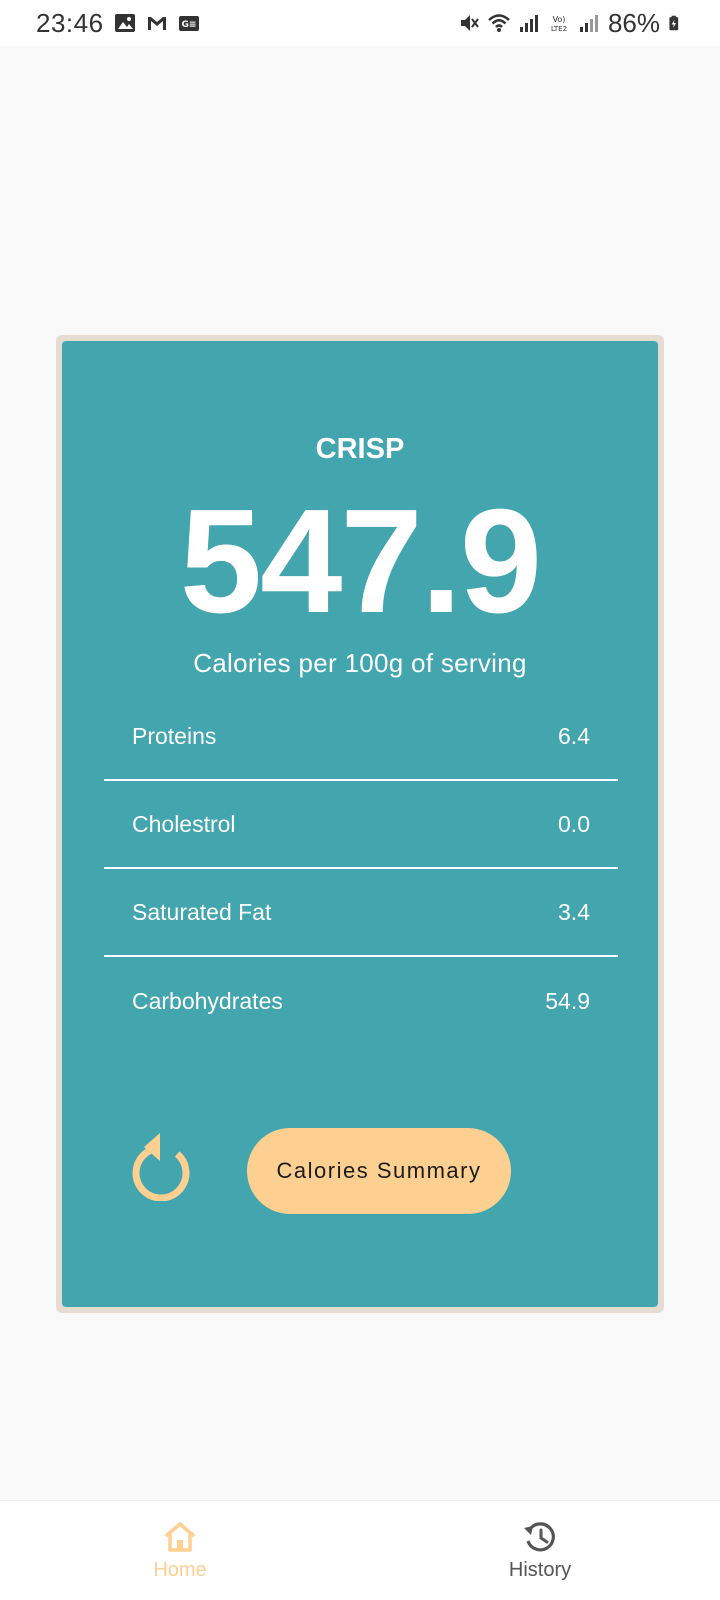 The height and width of the screenshot is (1600, 720). I want to click on nutrient-label: Carbohydrates, so click(207, 1000).